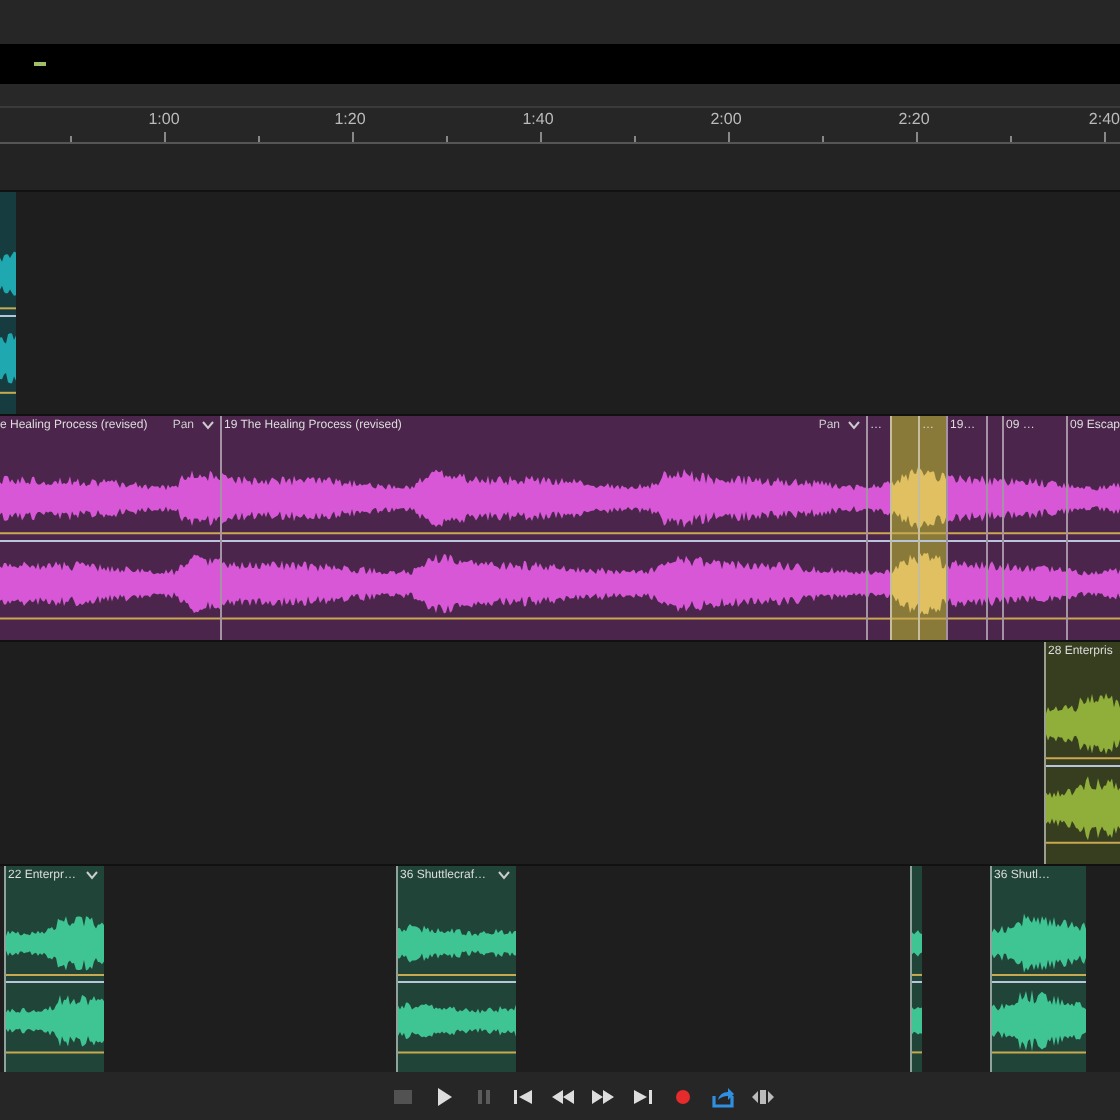 This screenshot has width=1120, height=1120. What do you see at coordinates (726, 120) in the screenshot?
I see `time-label: 2:00` at bounding box center [726, 120].